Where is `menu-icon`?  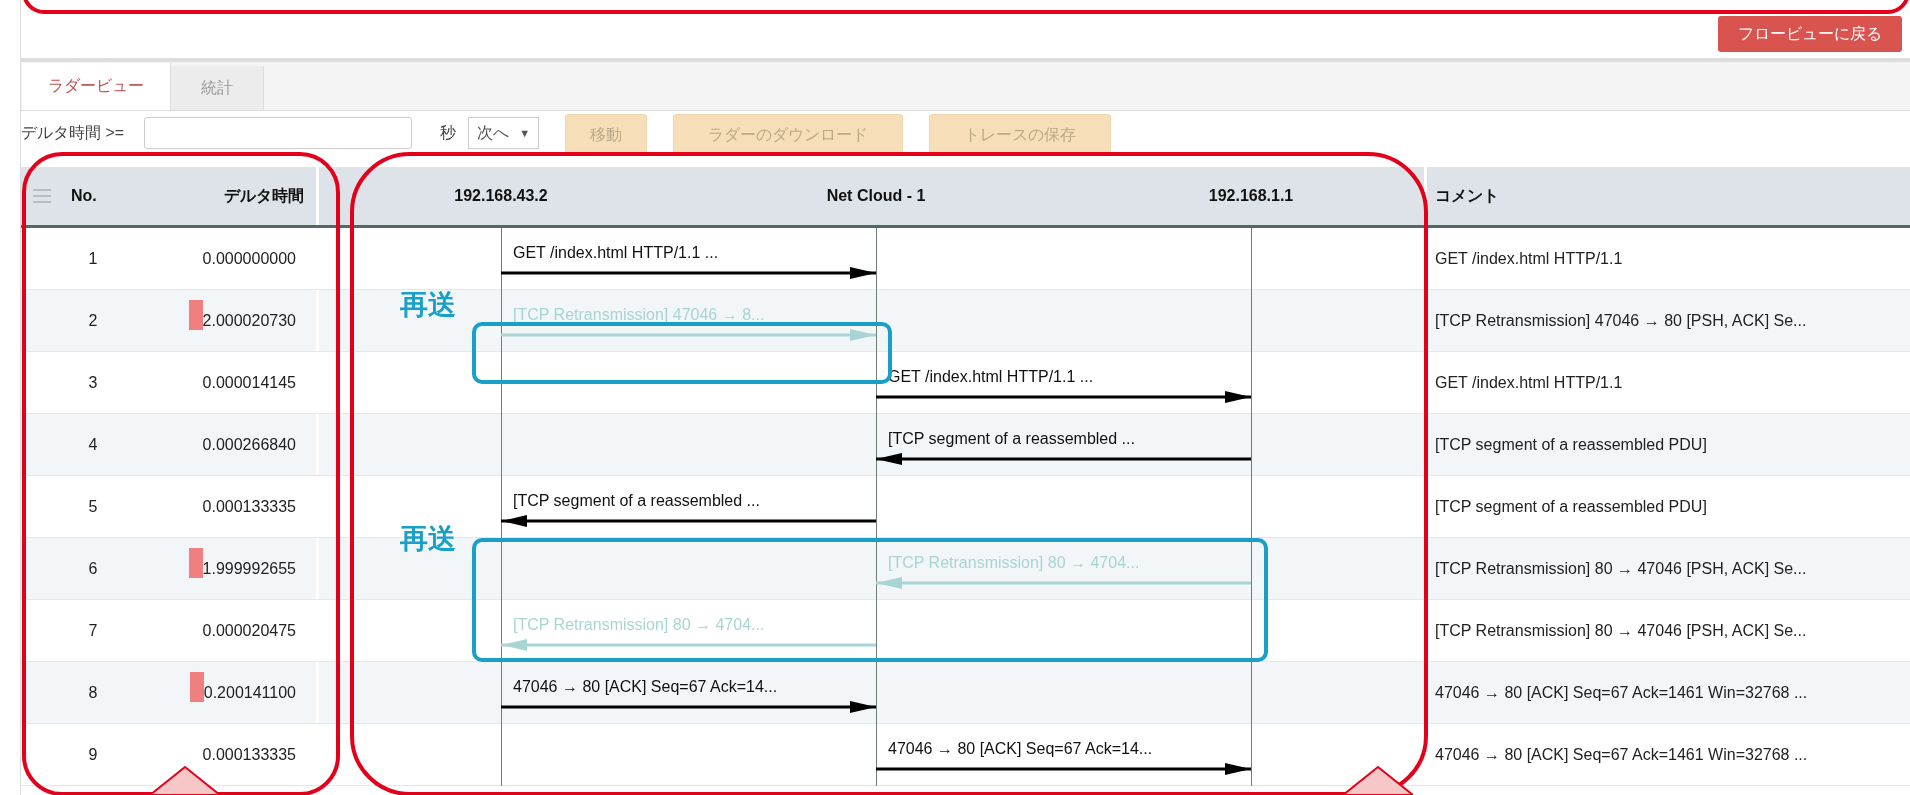 menu-icon is located at coordinates (42, 196).